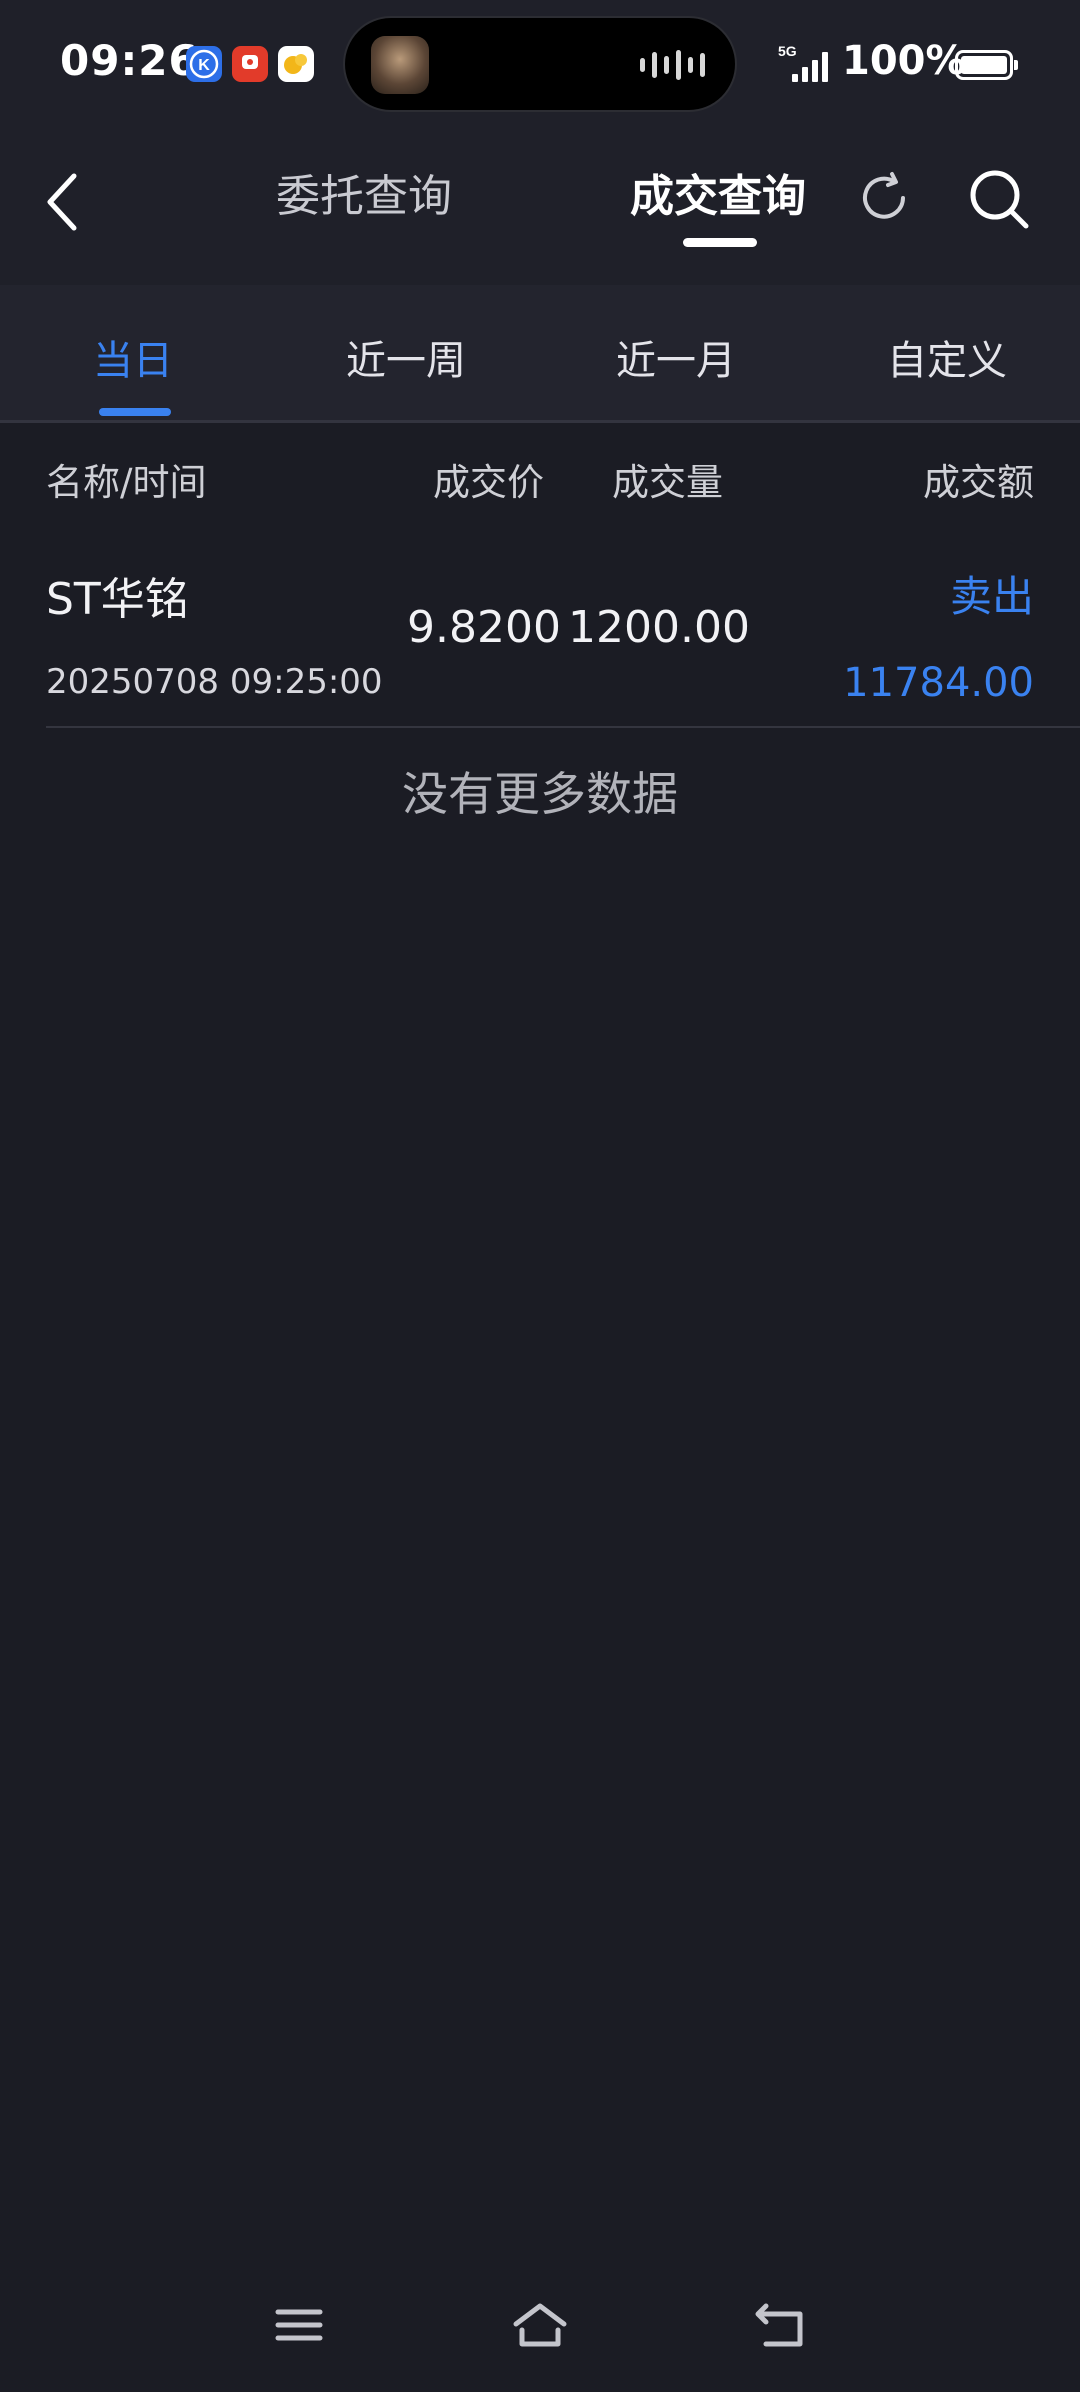 This screenshot has width=1080, height=2392. Describe the element at coordinates (986, 65) in the screenshot. I see `battery-icon` at that location.